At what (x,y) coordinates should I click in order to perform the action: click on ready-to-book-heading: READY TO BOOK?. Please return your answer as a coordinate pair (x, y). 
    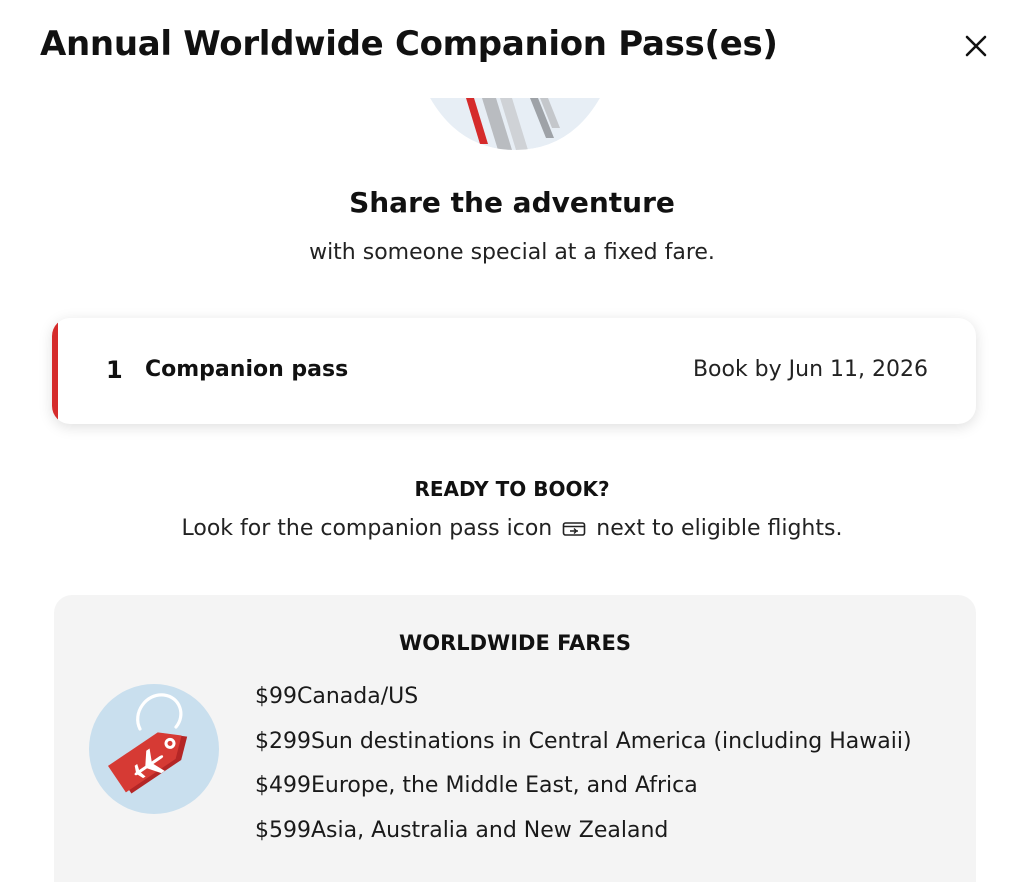
    Looking at the image, I should click on (512, 489).